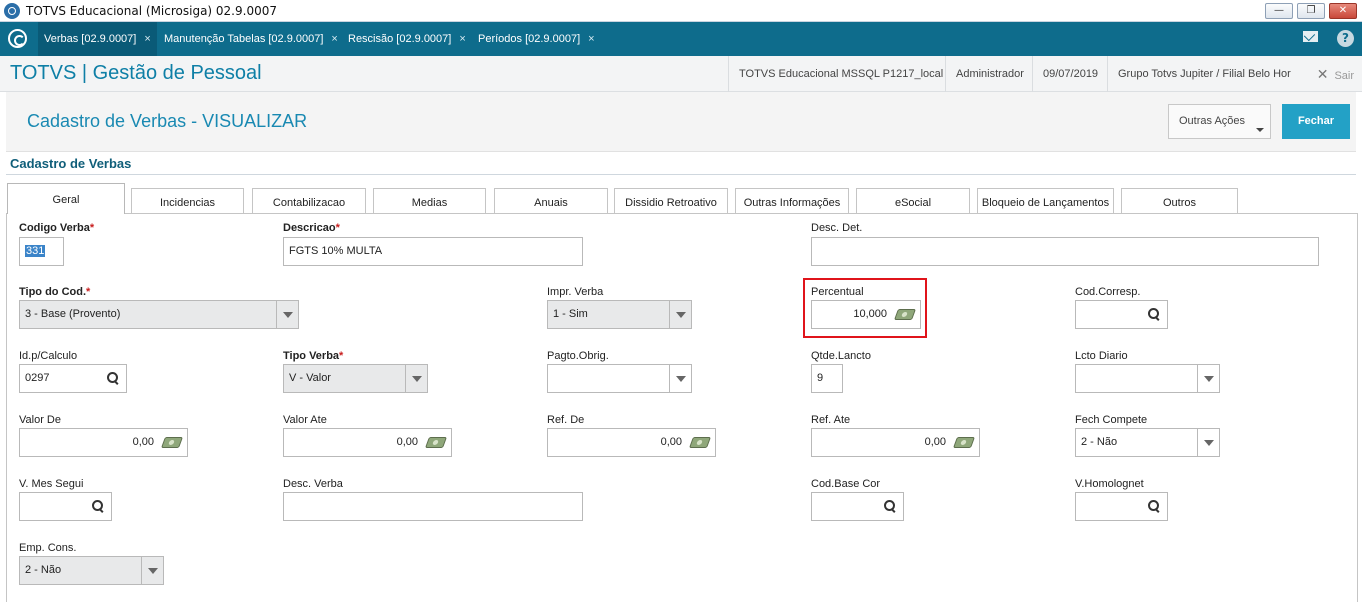 The image size is (1362, 602). I want to click on tab-esocial: eSocial, so click(913, 200).